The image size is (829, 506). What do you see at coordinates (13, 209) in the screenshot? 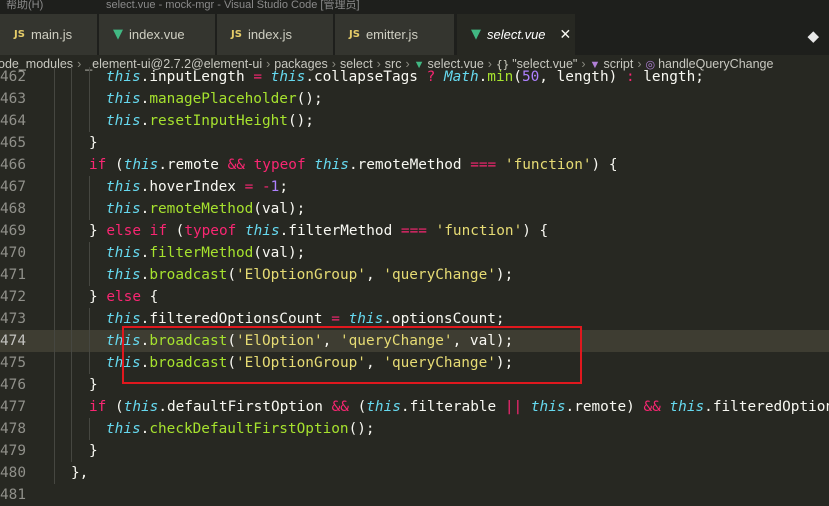
I see `line-number: 468` at bounding box center [13, 209].